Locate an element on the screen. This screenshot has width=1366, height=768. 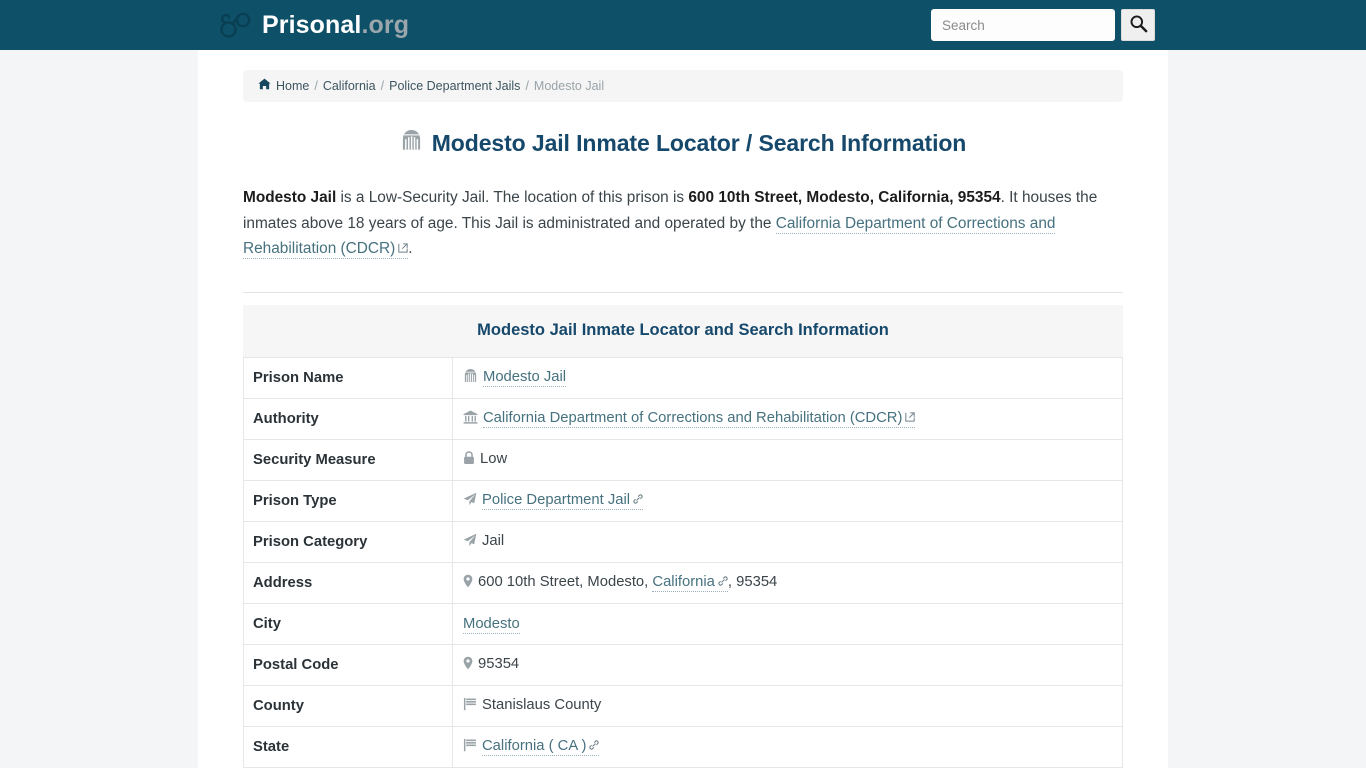
table-row: City Modesto is located at coordinates (683, 623).